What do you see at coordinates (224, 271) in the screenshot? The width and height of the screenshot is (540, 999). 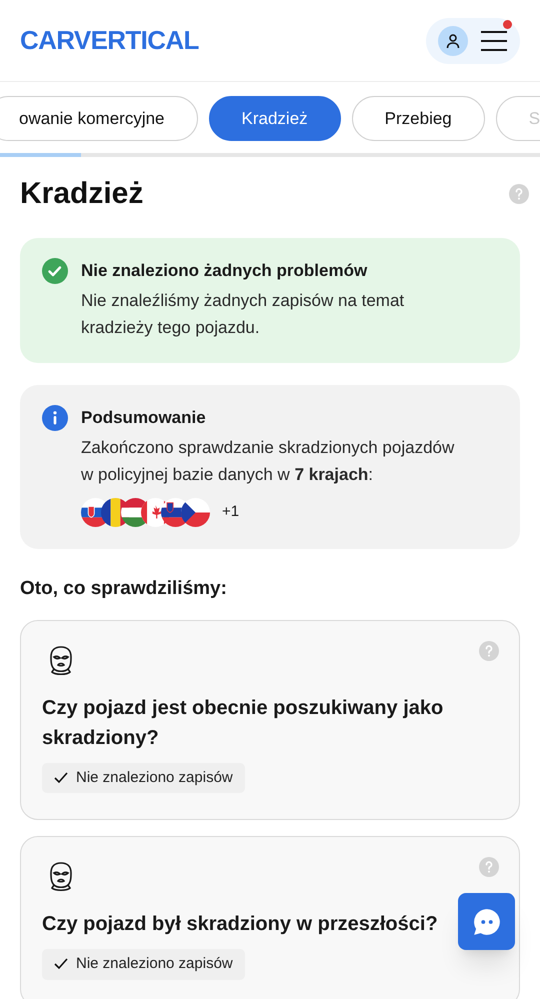 I see `alert-heading: Nie znaleziono żadnych problemów` at bounding box center [224, 271].